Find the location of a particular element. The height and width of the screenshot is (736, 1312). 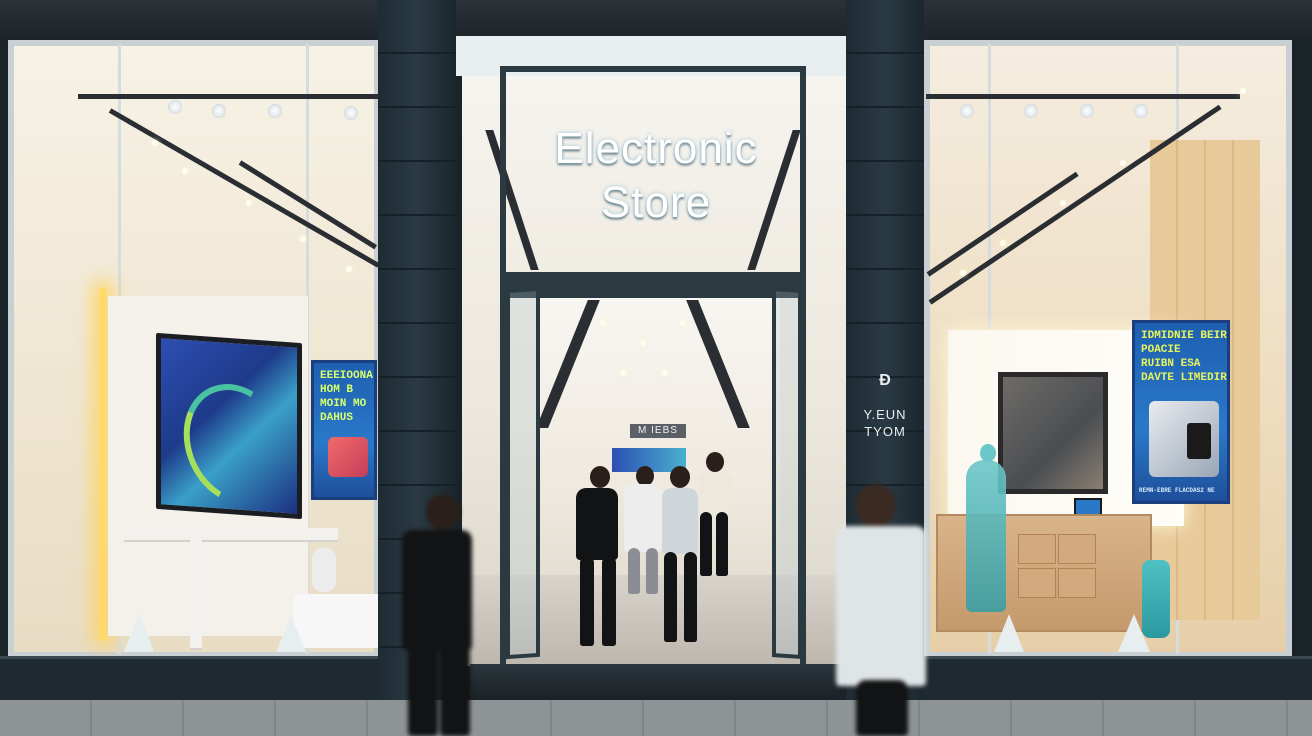

pillar-brand-line2: TYOM is located at coordinates (885, 431).